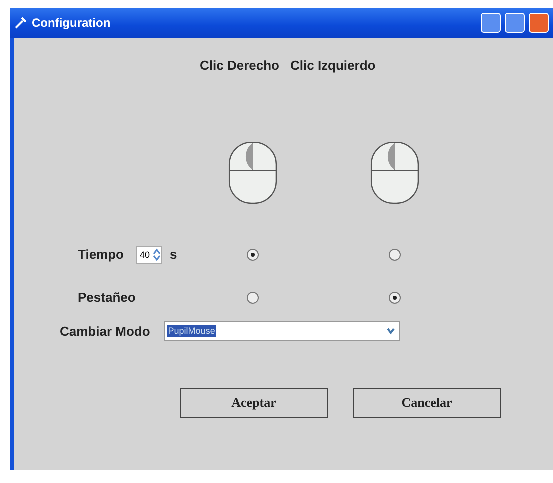 This screenshot has width=553, height=483. Describe the element at coordinates (427, 403) in the screenshot. I see `dialog-button: Cancelar` at that location.